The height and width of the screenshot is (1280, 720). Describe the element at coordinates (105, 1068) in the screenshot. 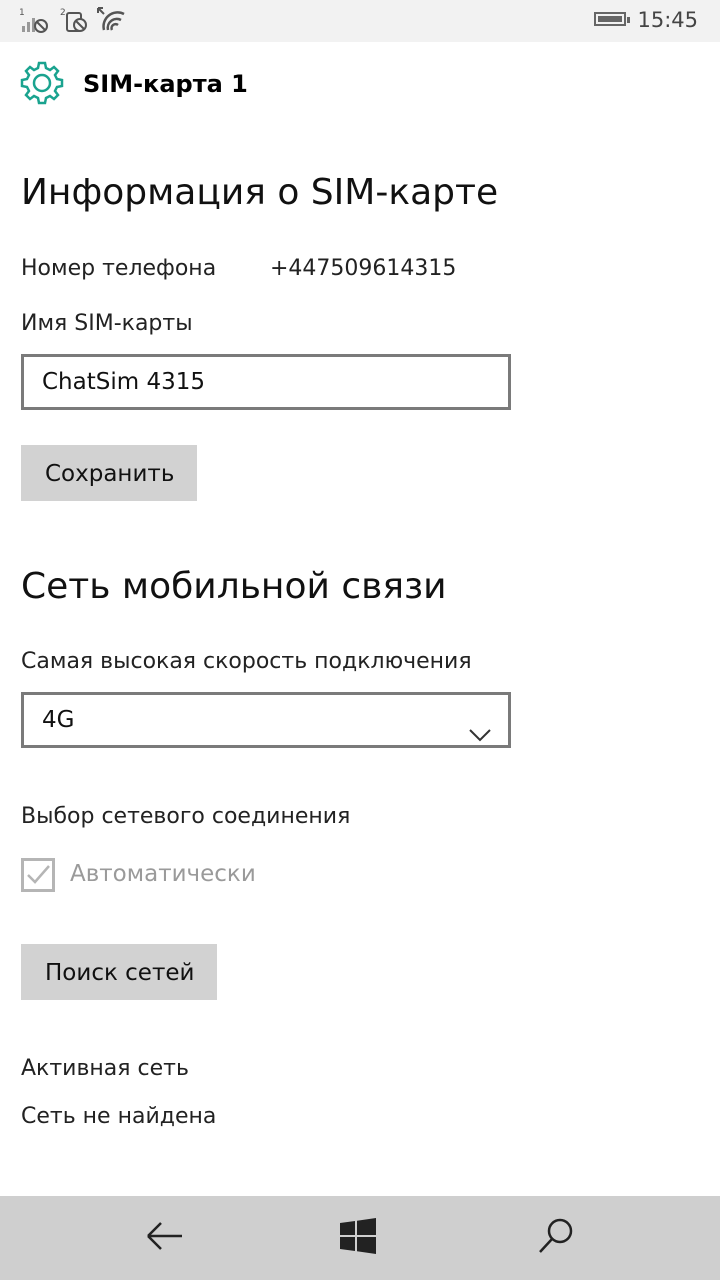

I see `active-network-label: Активная сеть` at that location.